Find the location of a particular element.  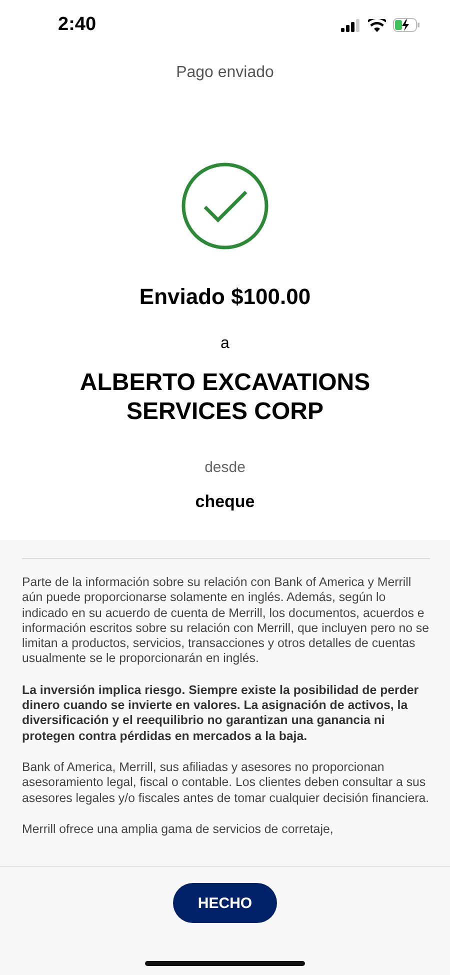

done-button: HECHO is located at coordinates (225, 903).